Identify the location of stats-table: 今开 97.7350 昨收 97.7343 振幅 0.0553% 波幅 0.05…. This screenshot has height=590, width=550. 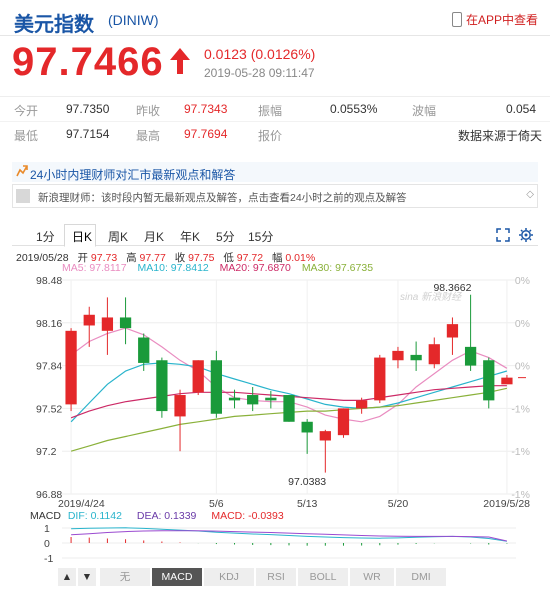
(275, 119).